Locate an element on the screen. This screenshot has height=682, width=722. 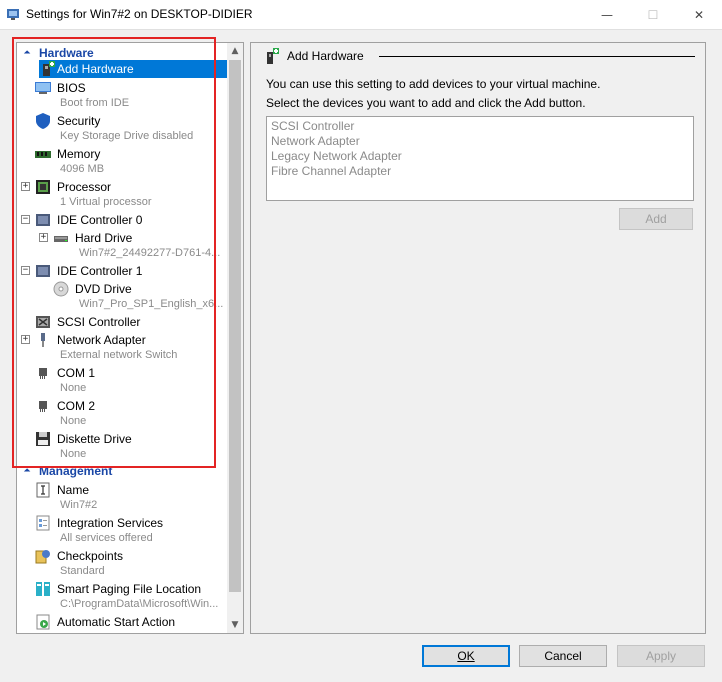
tree-item-ide-controller-0: − IDE Controller 0 is located at coordinates (123, 220).